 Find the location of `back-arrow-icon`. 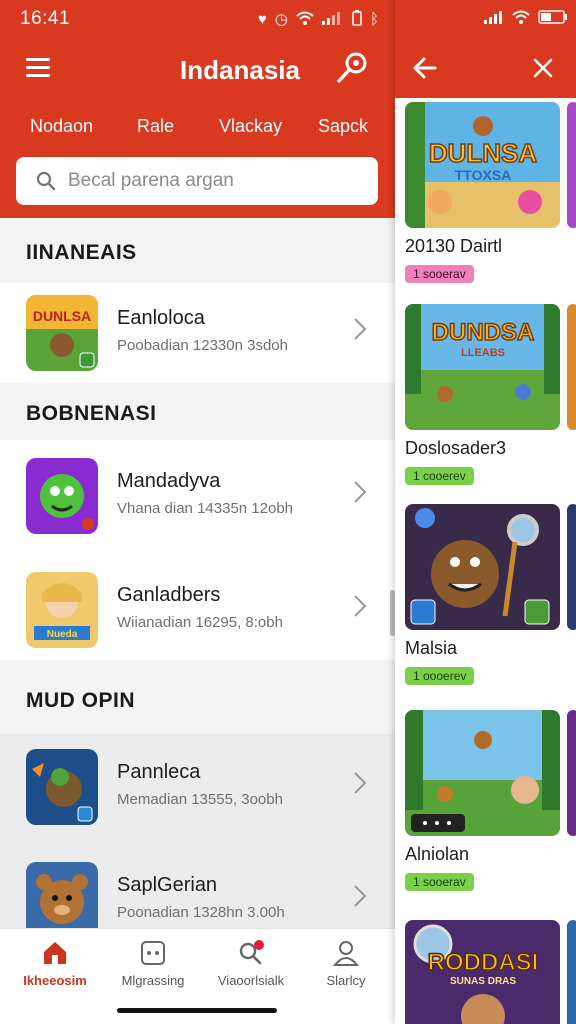

back-arrow-icon is located at coordinates (425, 68).